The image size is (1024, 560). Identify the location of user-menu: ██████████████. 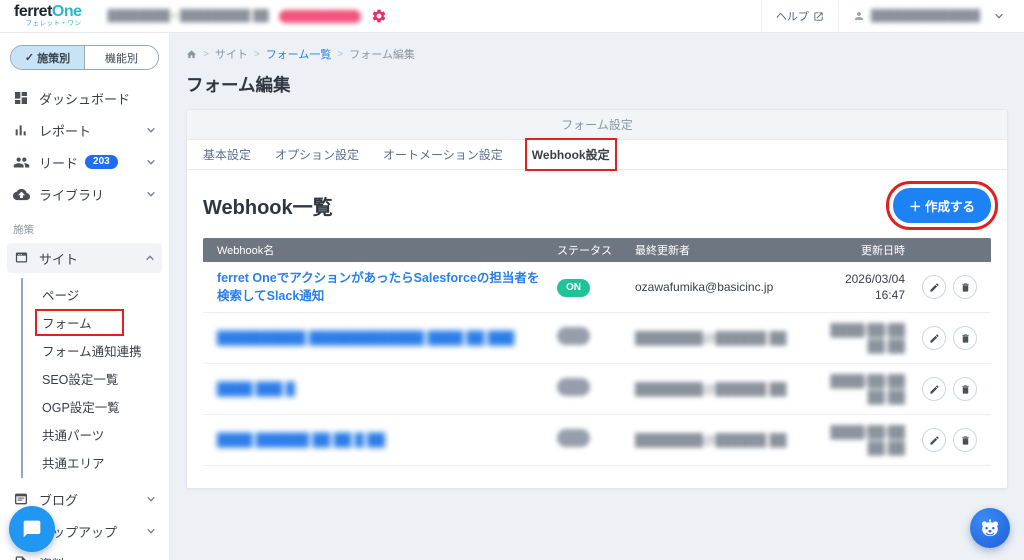
(923, 16).